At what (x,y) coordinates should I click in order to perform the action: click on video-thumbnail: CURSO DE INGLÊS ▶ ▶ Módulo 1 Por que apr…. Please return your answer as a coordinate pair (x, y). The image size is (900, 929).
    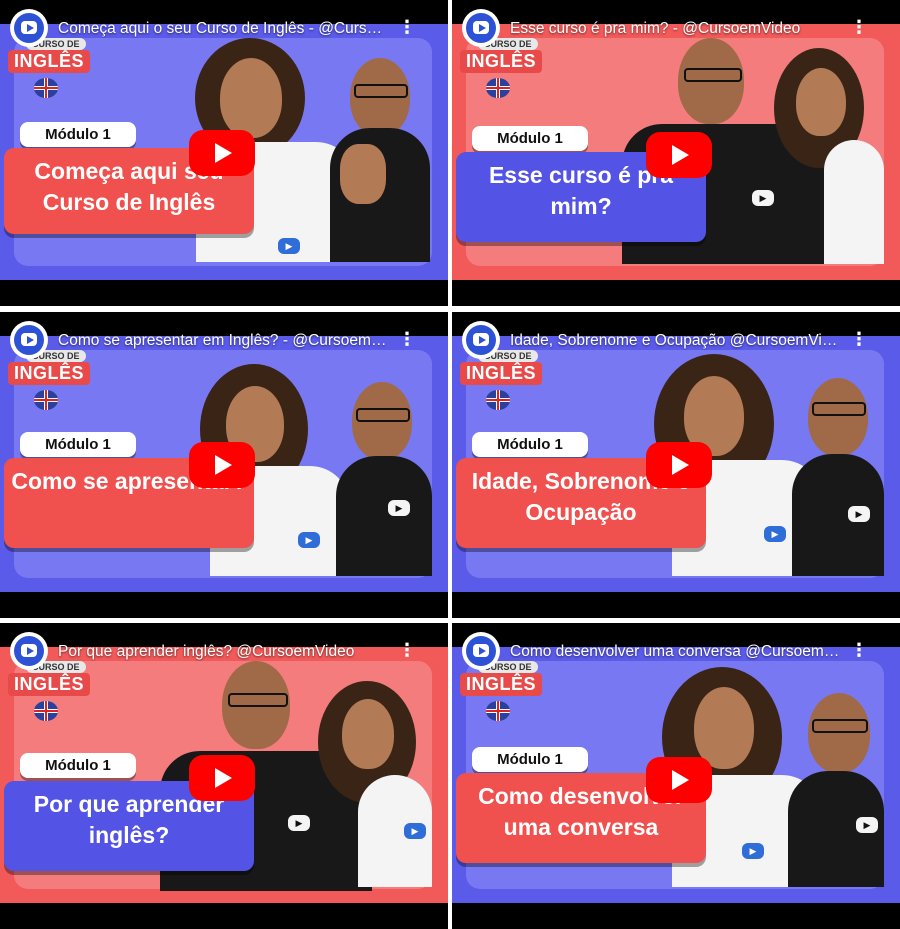
    Looking at the image, I should click on (224, 775).